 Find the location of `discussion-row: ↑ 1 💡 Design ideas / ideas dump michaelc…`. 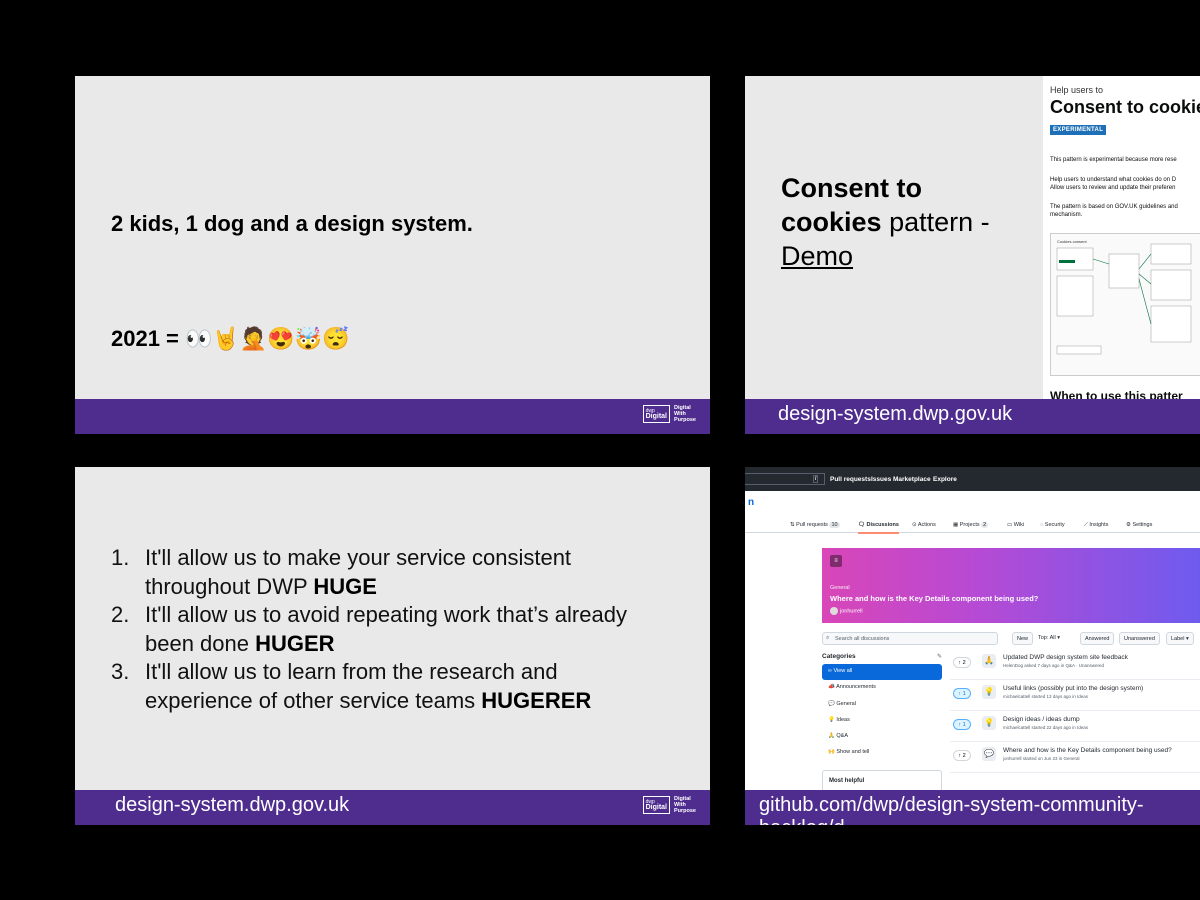

discussion-row: ↑ 1 💡 Design ideas / ideas dump michaelc… is located at coordinates (1075, 726).